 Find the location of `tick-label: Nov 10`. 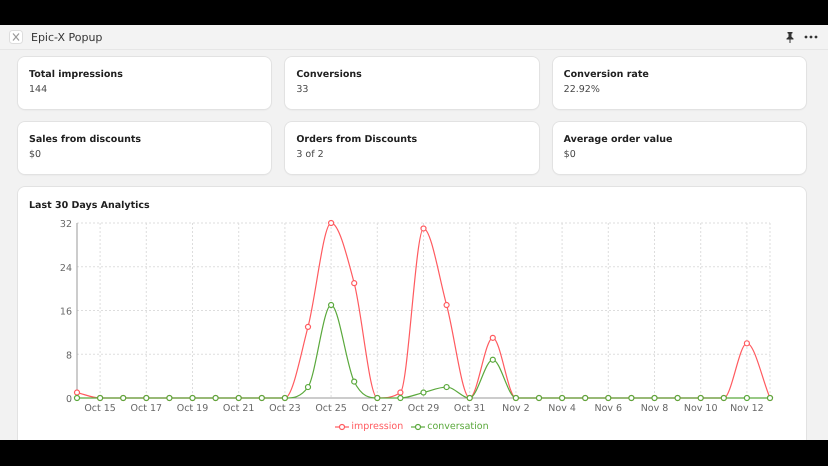

tick-label: Nov 10 is located at coordinates (701, 408).